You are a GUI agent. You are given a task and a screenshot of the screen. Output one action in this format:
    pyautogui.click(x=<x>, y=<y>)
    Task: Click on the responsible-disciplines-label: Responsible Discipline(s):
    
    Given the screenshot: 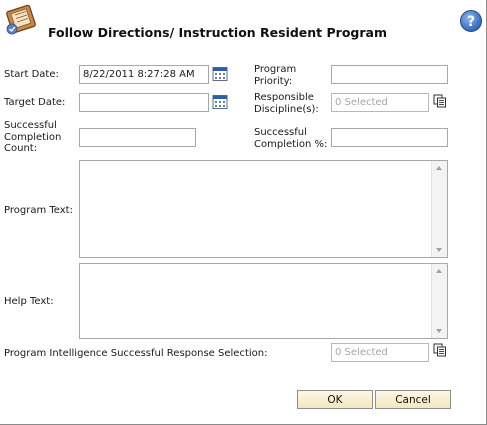 What is the action you would take?
    pyautogui.click(x=286, y=103)
    